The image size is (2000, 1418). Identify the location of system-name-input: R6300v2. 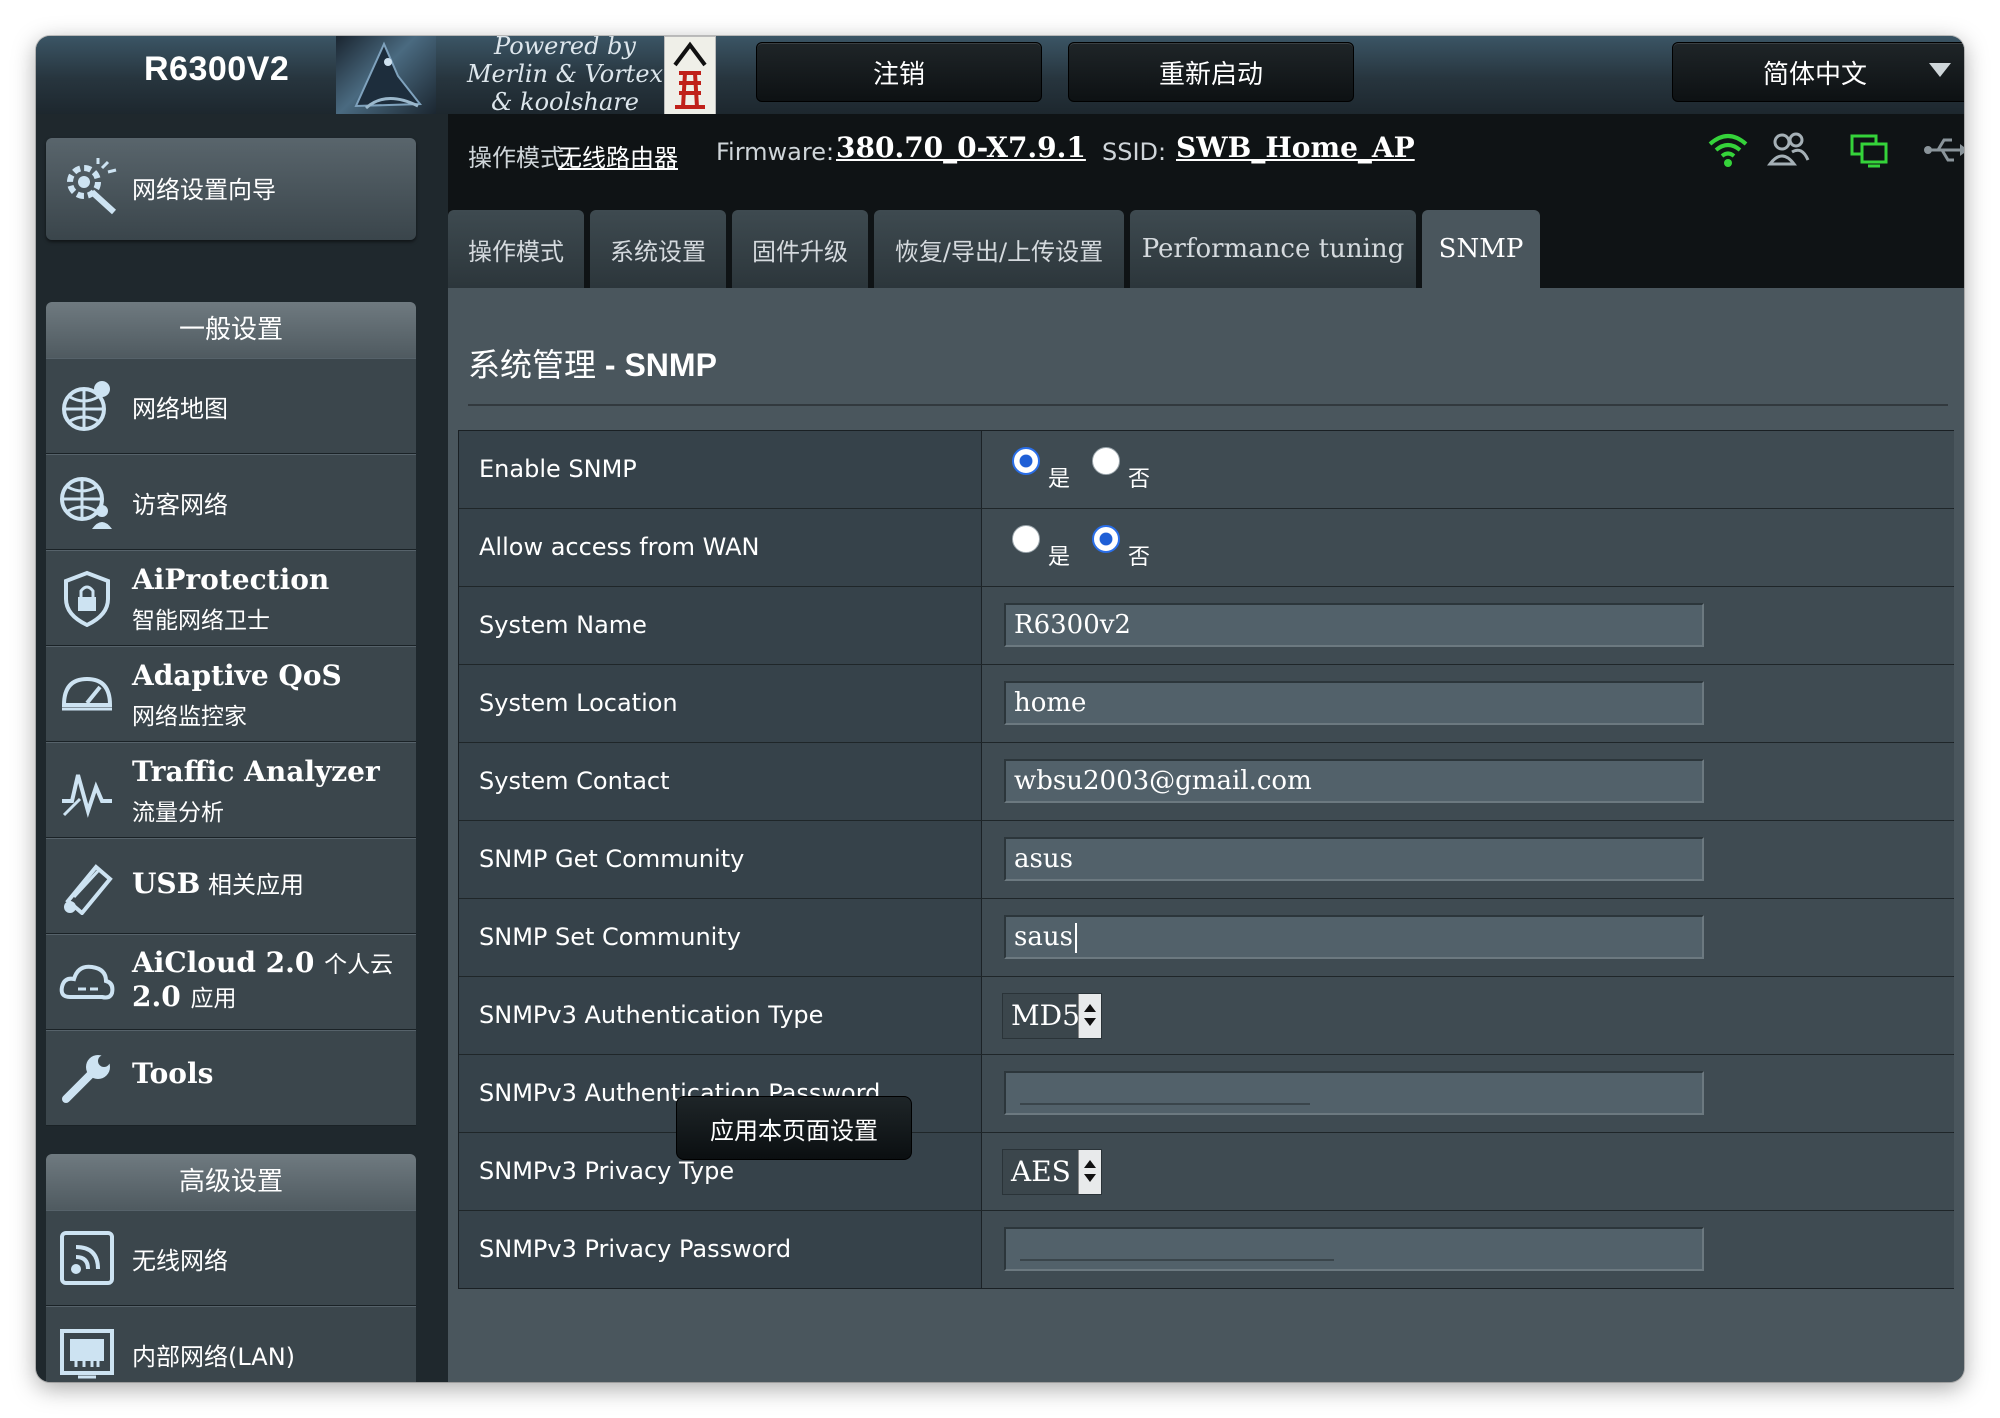
(1354, 625).